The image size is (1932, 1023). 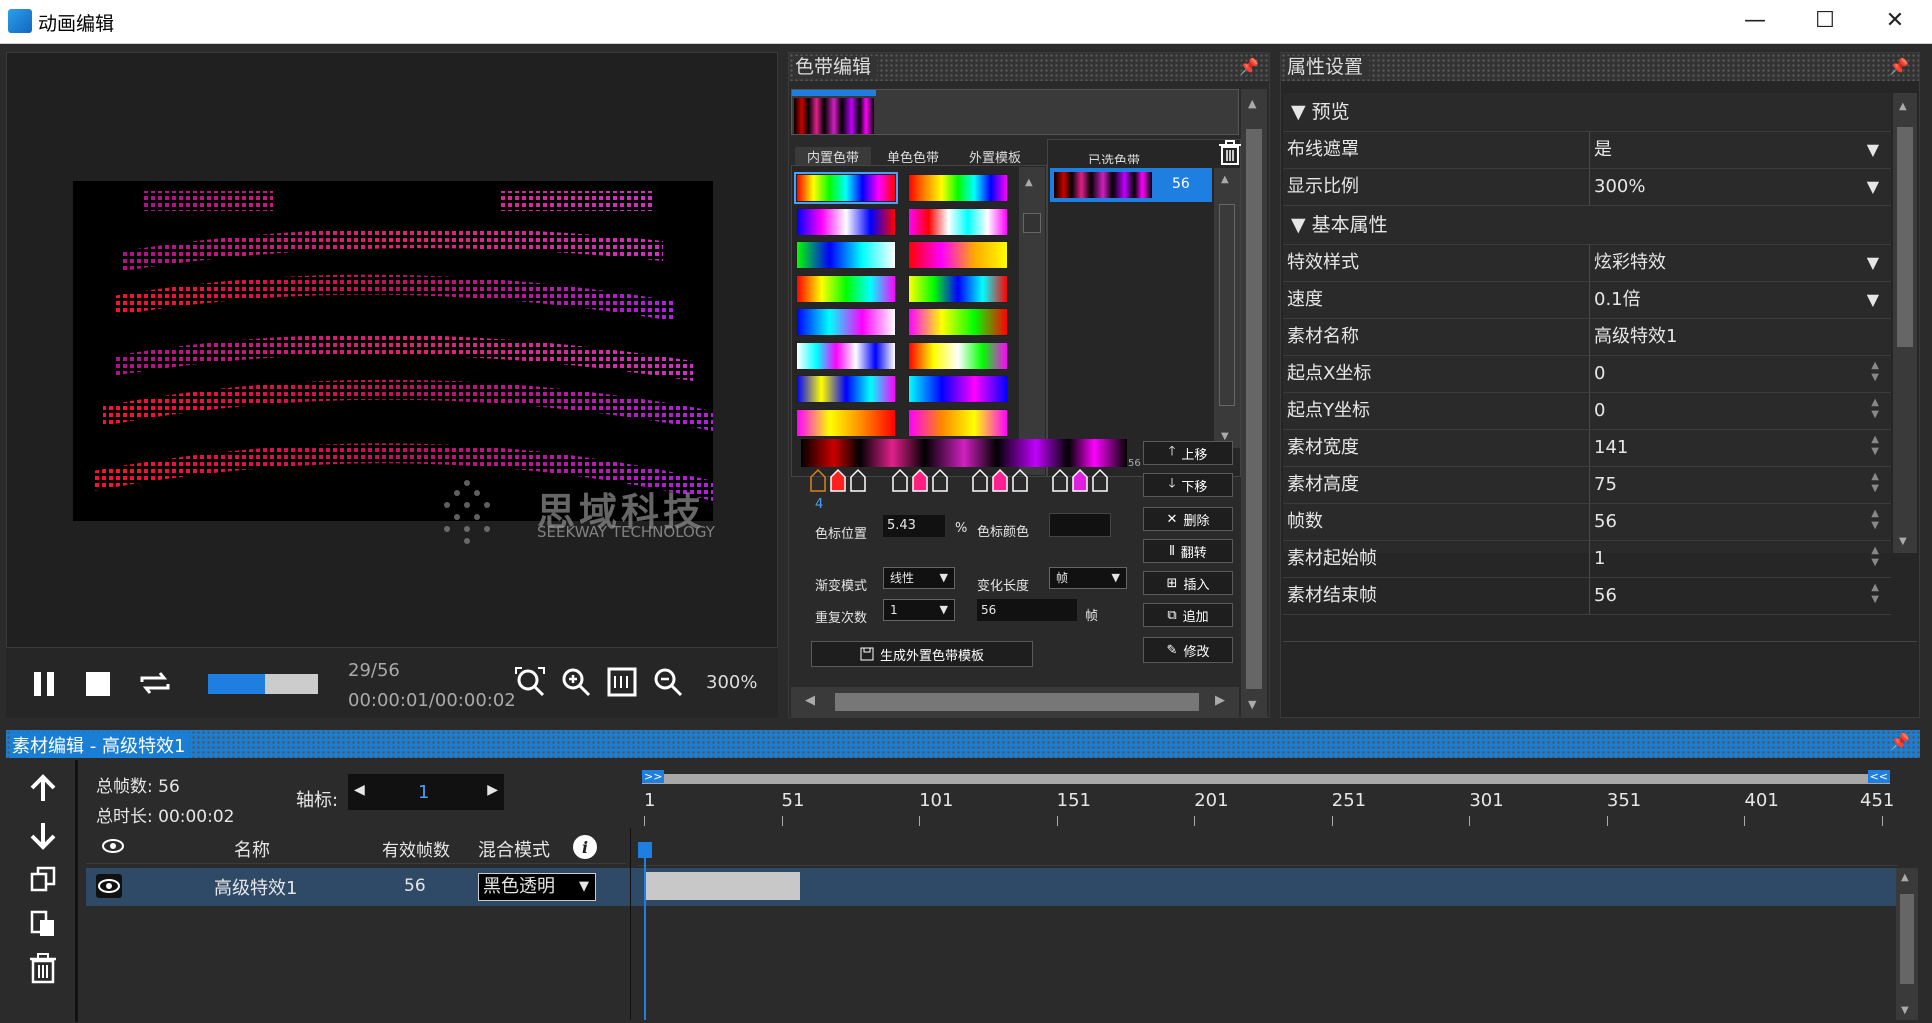 I want to click on property-value: 300% ▼, so click(x=1740, y=187).